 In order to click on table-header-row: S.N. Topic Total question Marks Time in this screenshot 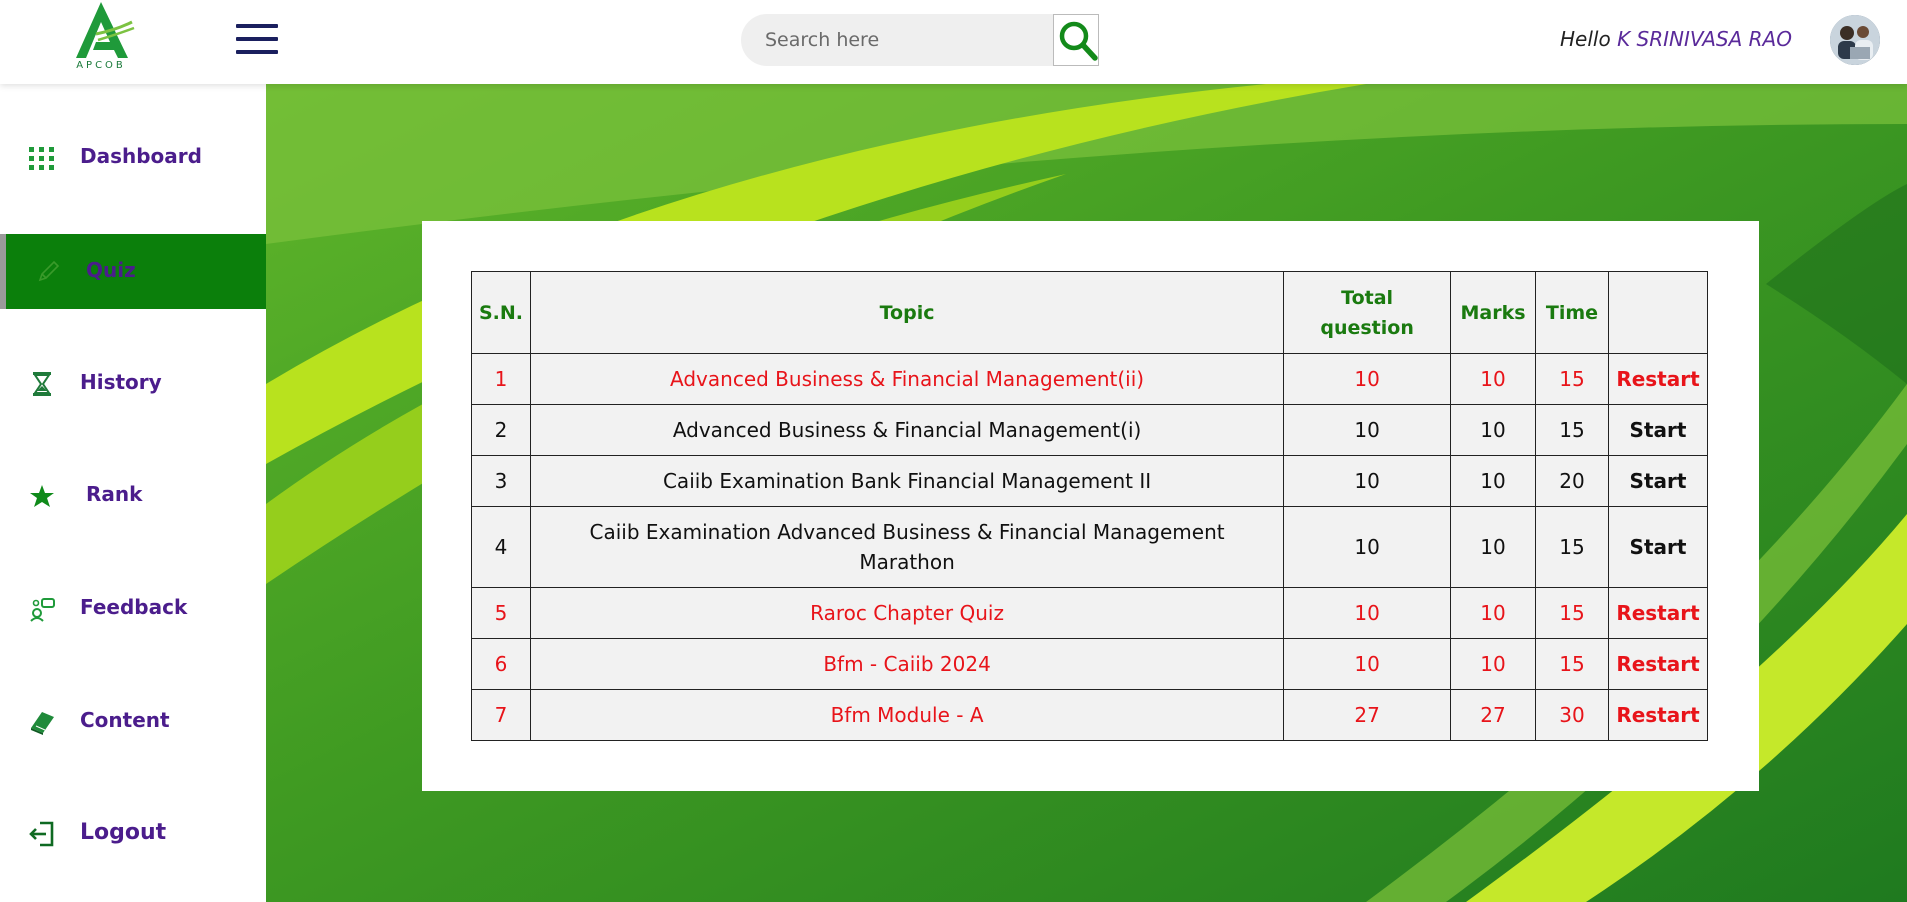, I will do `click(1090, 312)`.